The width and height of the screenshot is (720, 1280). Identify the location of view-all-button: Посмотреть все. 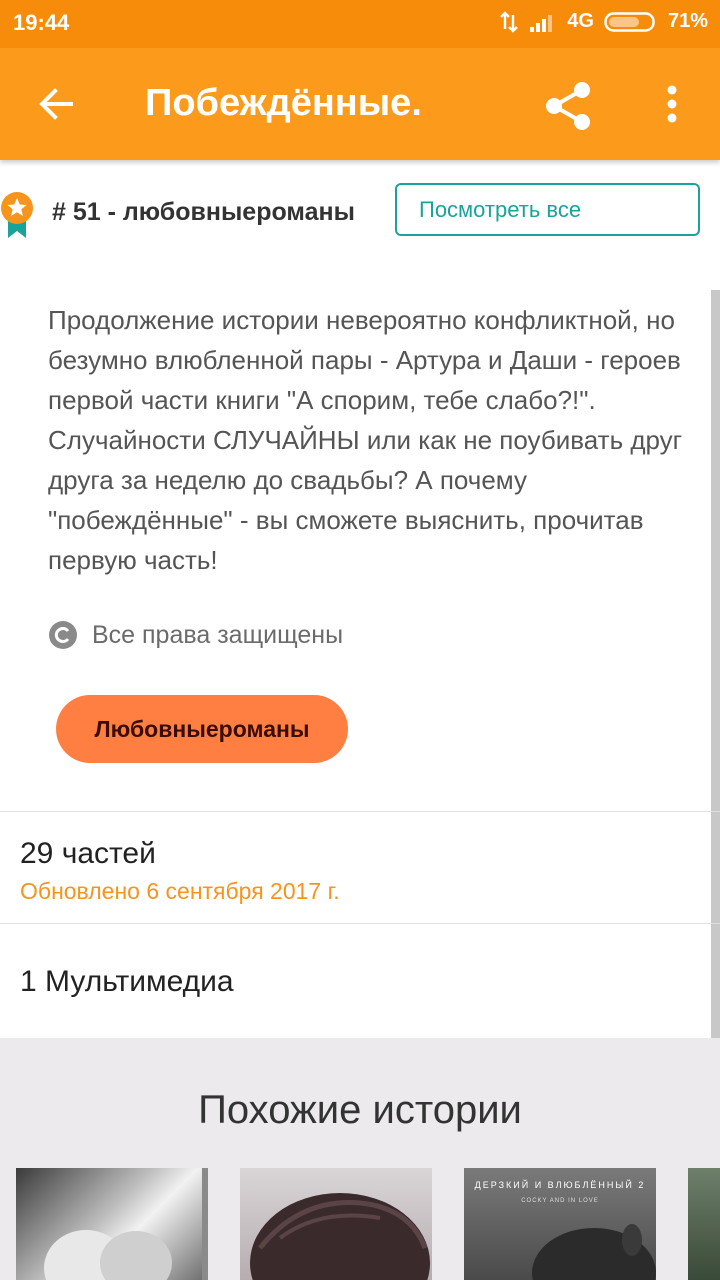
(547, 209).